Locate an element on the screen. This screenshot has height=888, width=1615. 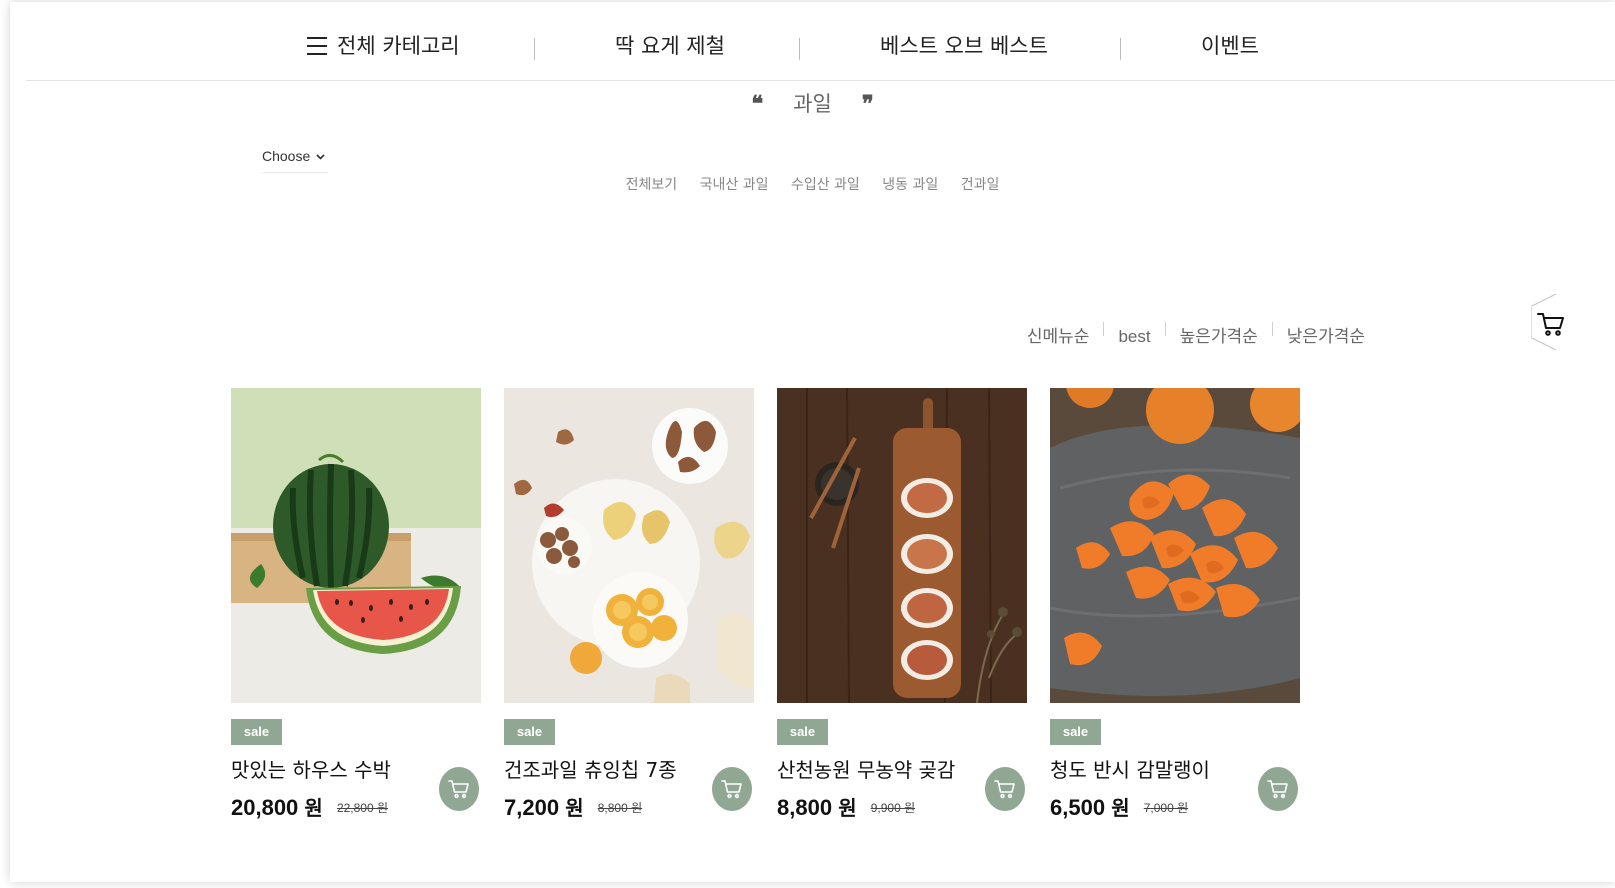
hamburger-icon is located at coordinates (317, 46).